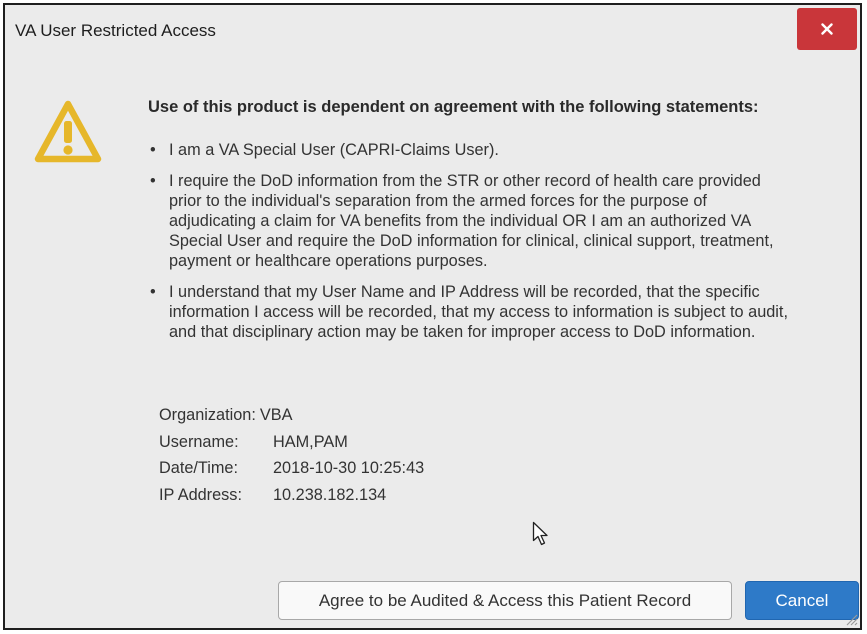  What do you see at coordinates (199, 441) in the screenshot?
I see `username-label: Username:` at bounding box center [199, 441].